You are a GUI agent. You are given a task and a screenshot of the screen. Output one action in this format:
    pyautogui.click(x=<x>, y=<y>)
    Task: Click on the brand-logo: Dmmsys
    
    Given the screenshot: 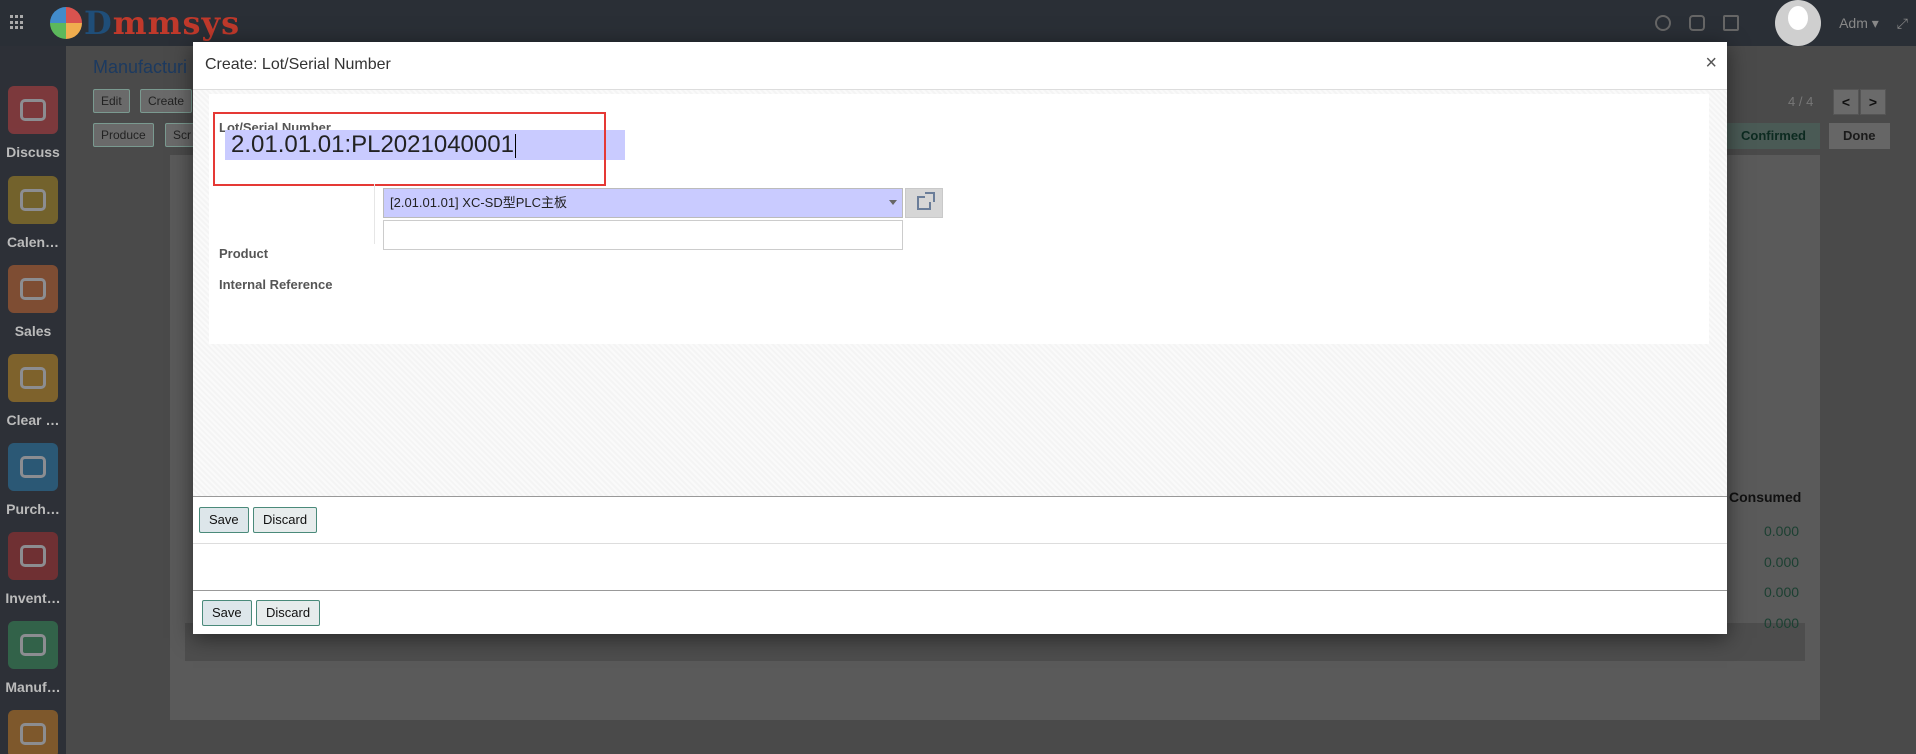 What is the action you would take?
    pyautogui.click(x=145, y=23)
    